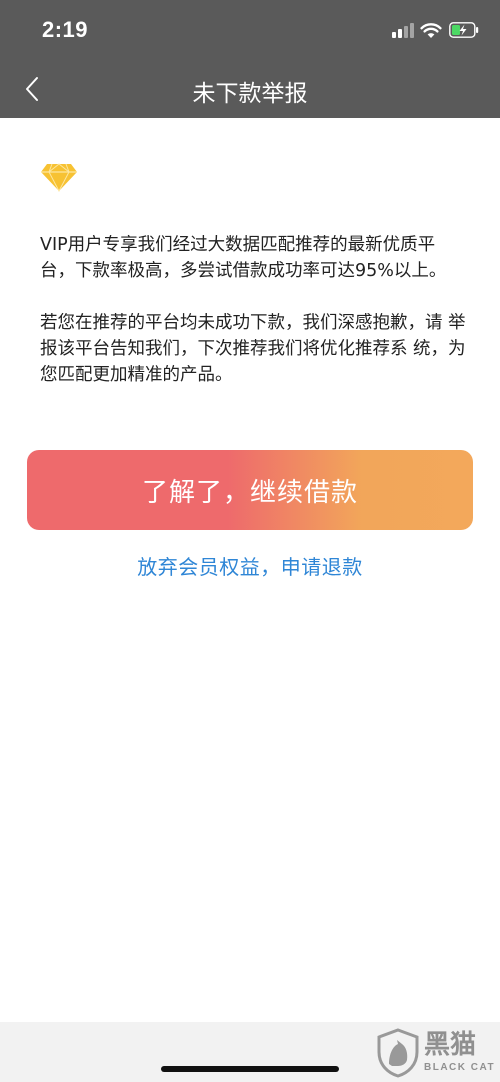 The height and width of the screenshot is (1082, 500). I want to click on continue-borrowing-button: 了解了，继续借款, so click(250, 490).